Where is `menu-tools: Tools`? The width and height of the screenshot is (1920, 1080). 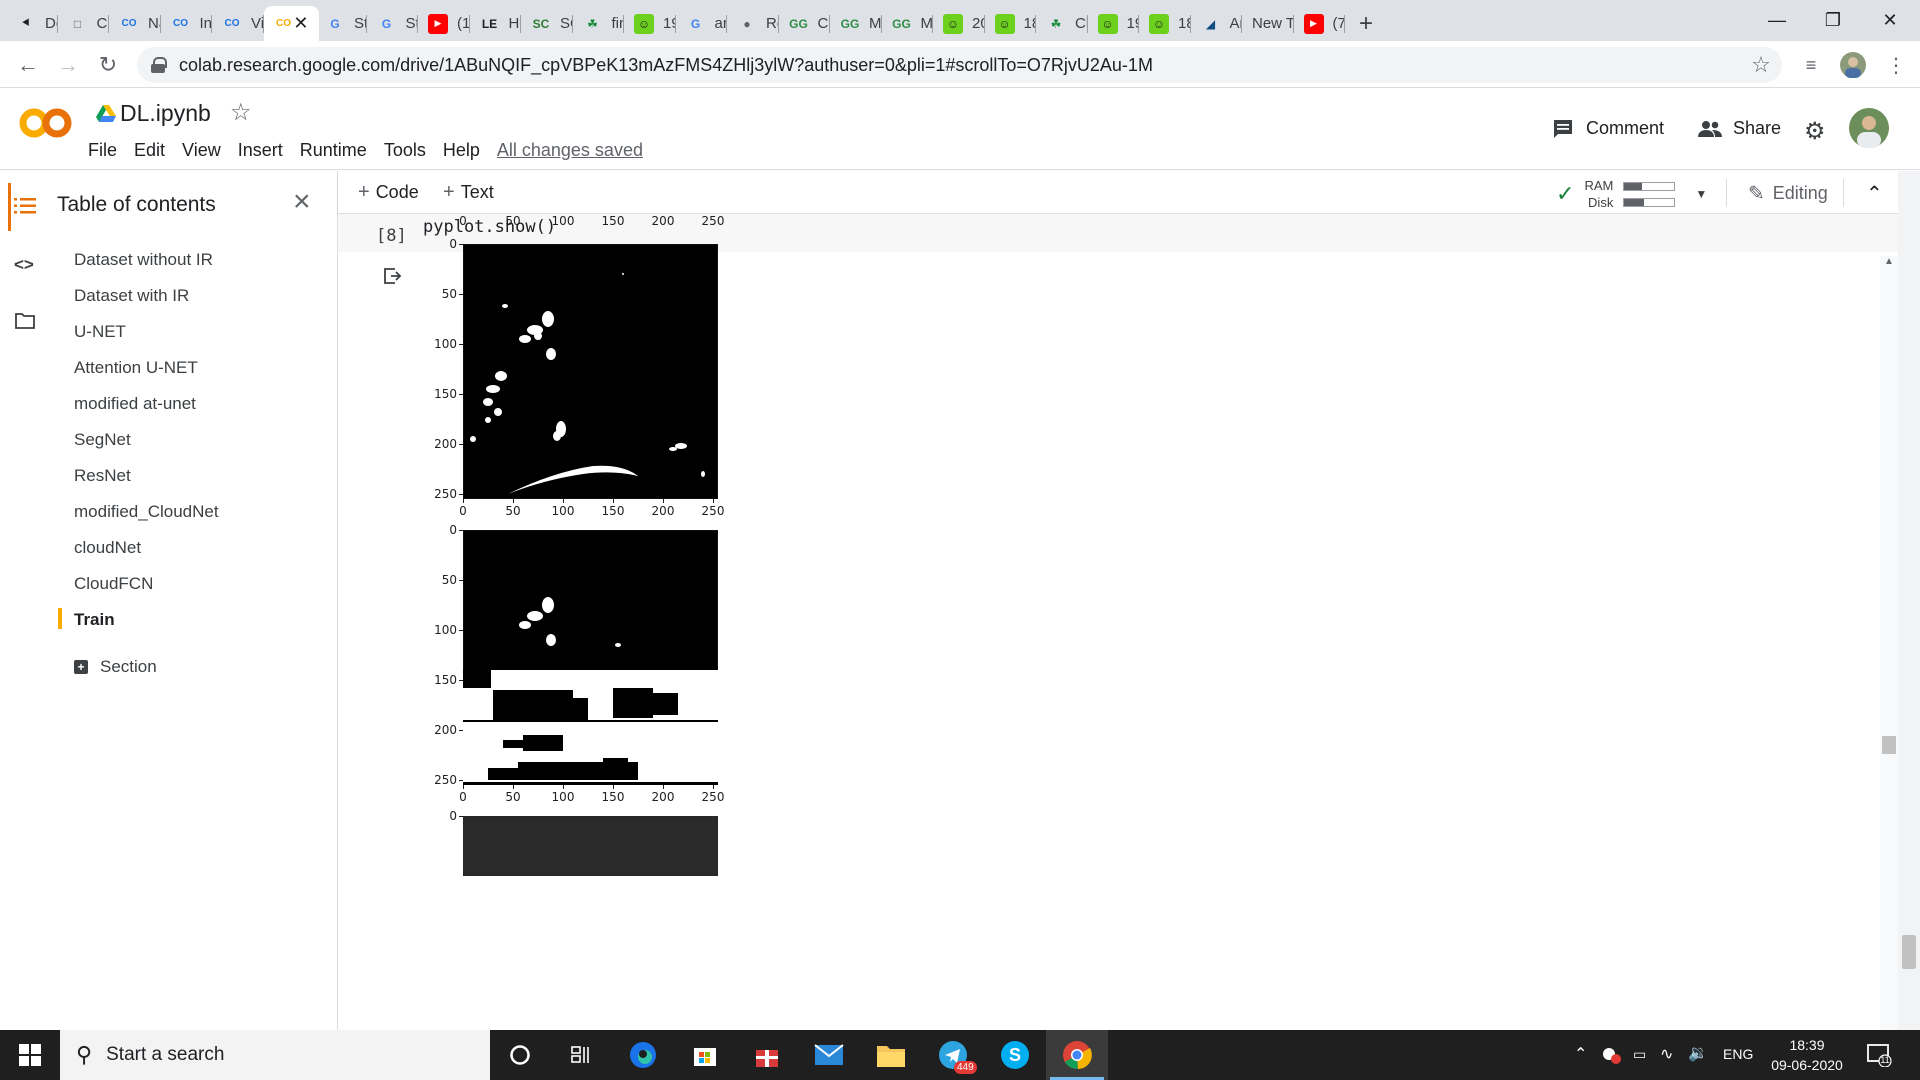
menu-tools: Tools is located at coordinates (405, 150).